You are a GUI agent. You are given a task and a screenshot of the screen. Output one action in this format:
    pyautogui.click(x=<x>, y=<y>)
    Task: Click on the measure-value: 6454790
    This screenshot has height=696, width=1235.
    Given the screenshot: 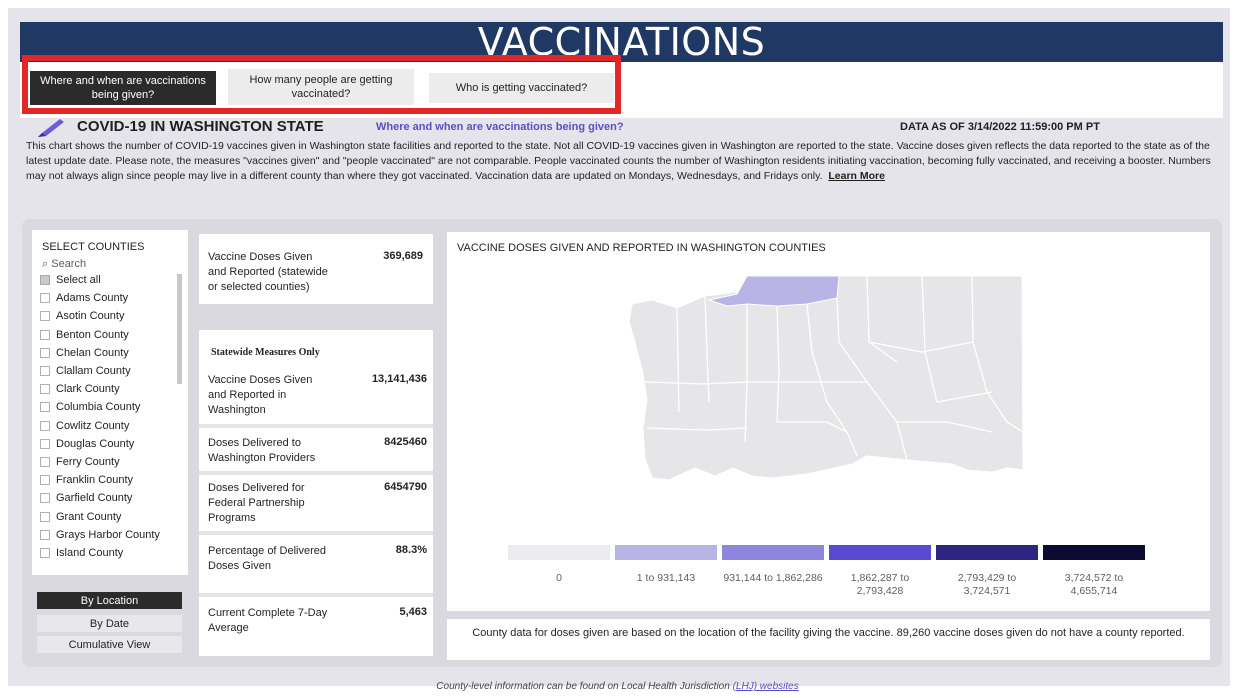 What is the action you would take?
    pyautogui.click(x=405, y=487)
    